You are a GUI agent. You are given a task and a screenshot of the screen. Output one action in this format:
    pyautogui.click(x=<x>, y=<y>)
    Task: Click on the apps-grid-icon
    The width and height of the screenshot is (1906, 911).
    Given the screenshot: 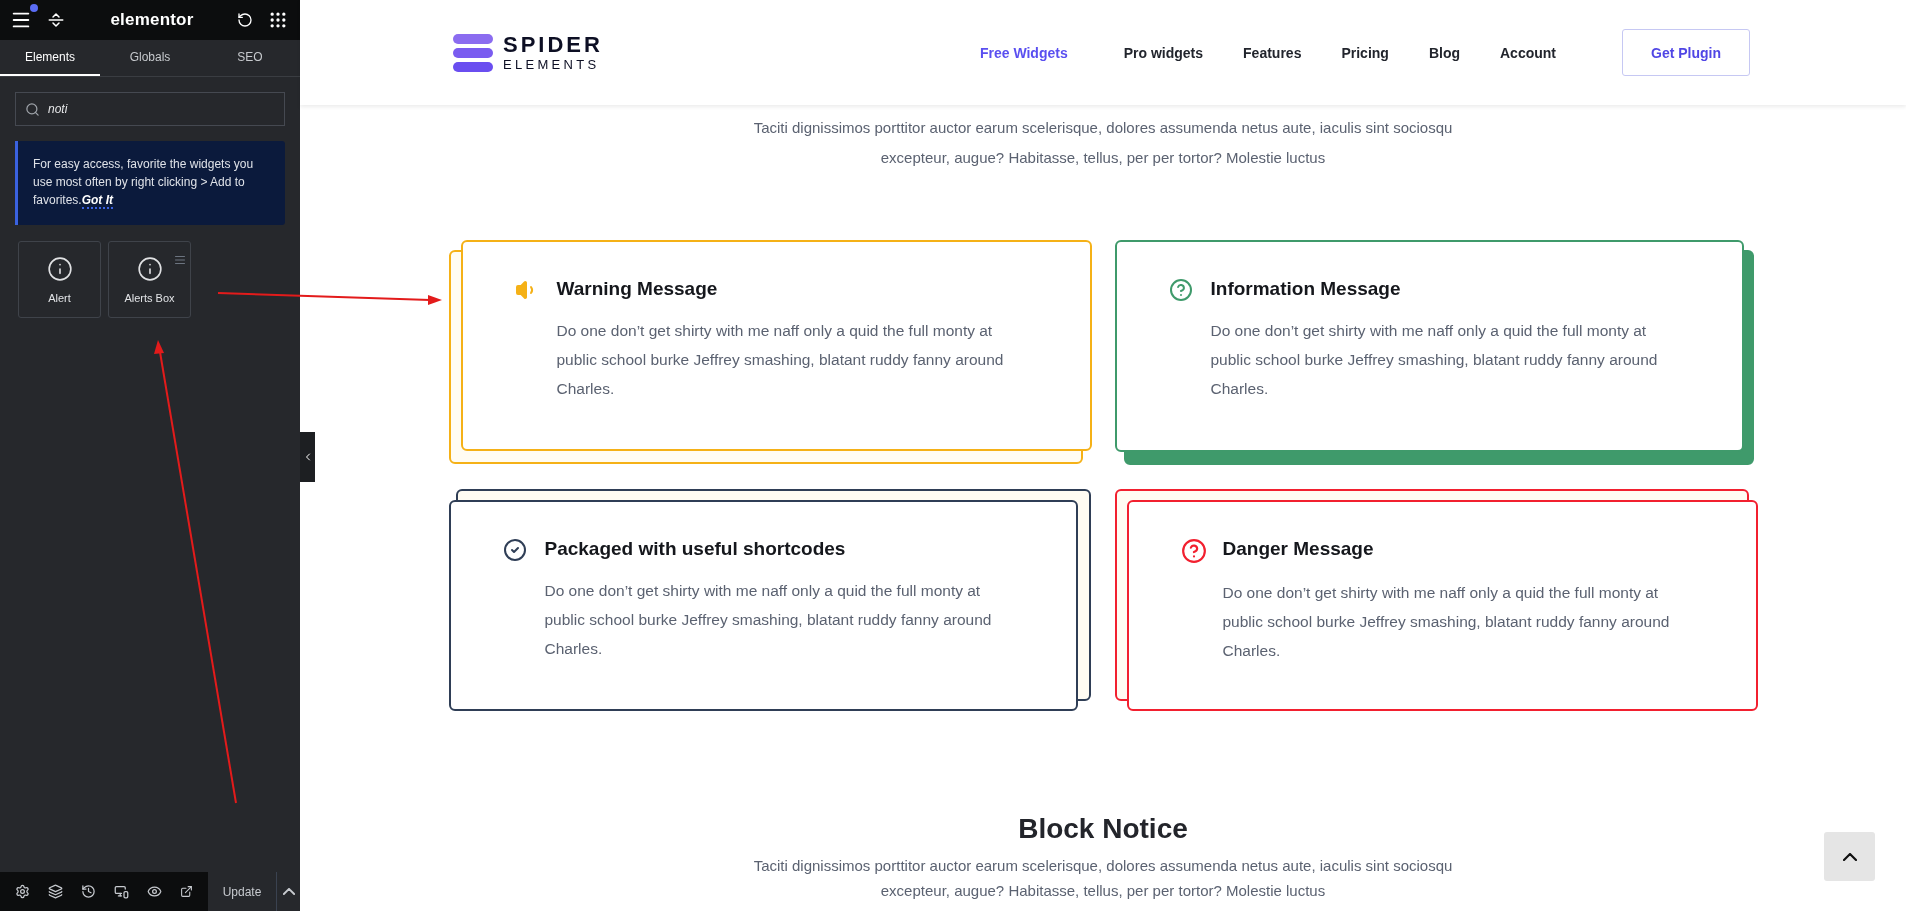 What is the action you would take?
    pyautogui.click(x=278, y=20)
    